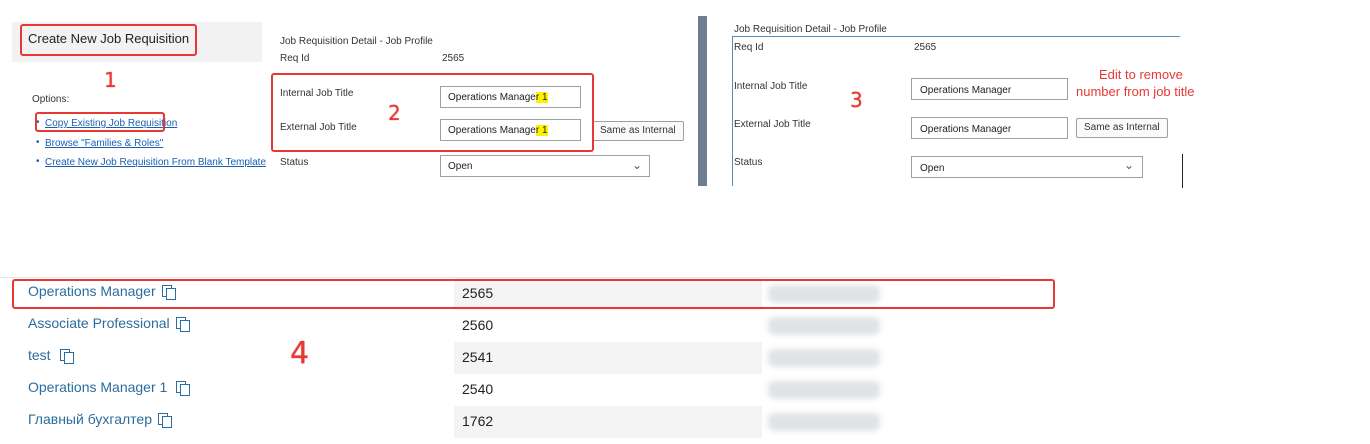 This screenshot has width=1370, height=444. What do you see at coordinates (394, 113) in the screenshot?
I see `step2-number: 2` at bounding box center [394, 113].